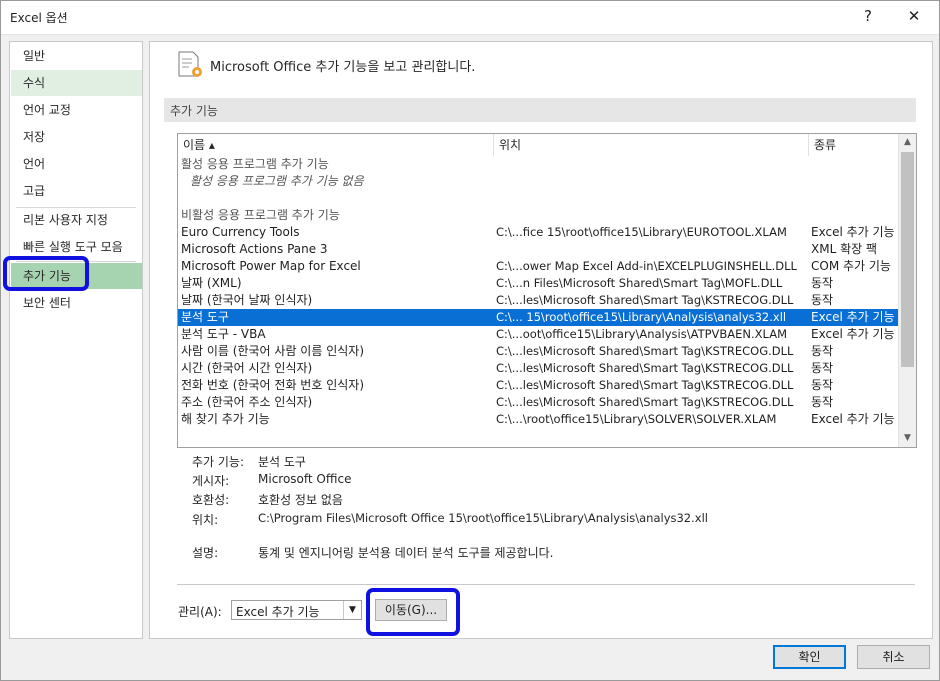 Image resolution: width=940 pixels, height=681 pixels. Describe the element at coordinates (907, 142) in the screenshot. I see `scroll-up-icon: ▲` at that location.